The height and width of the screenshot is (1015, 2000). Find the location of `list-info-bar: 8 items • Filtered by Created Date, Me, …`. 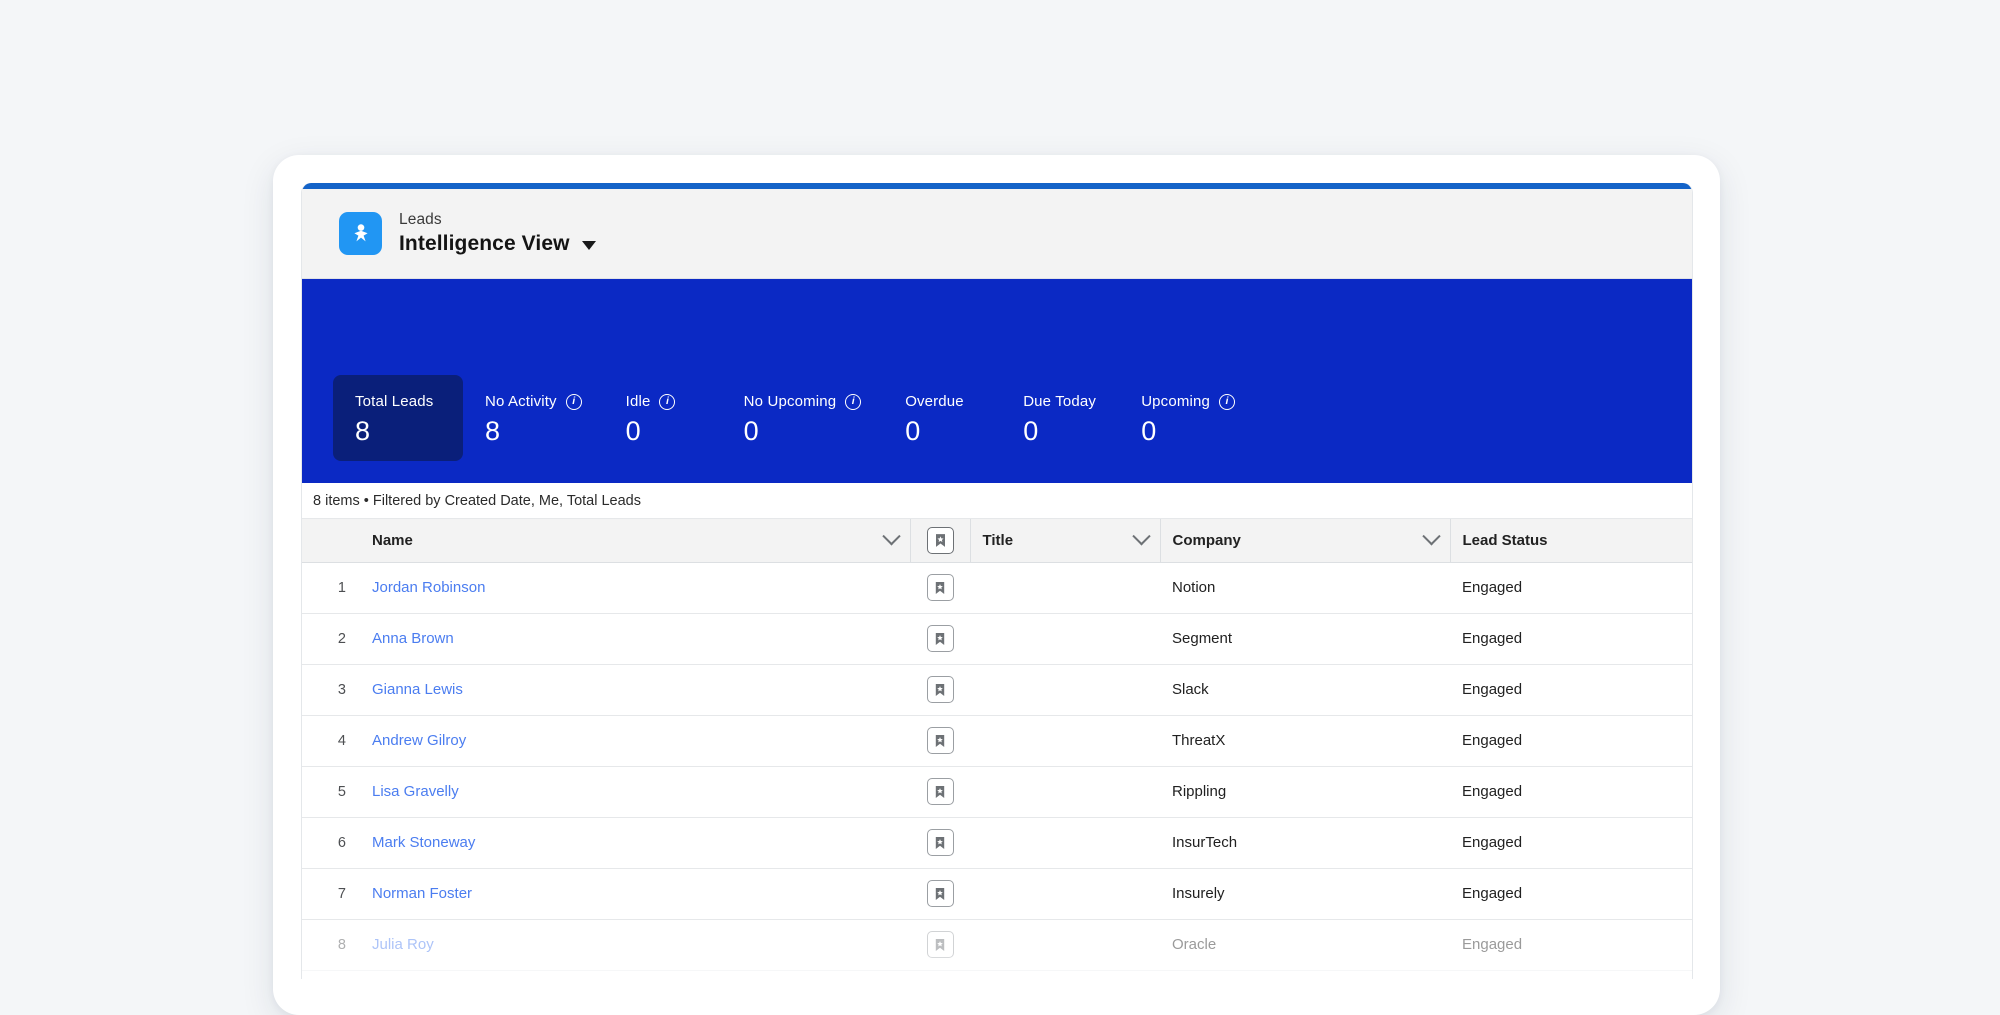

list-info-bar: 8 items • Filtered by Created Date, Me, … is located at coordinates (997, 501).